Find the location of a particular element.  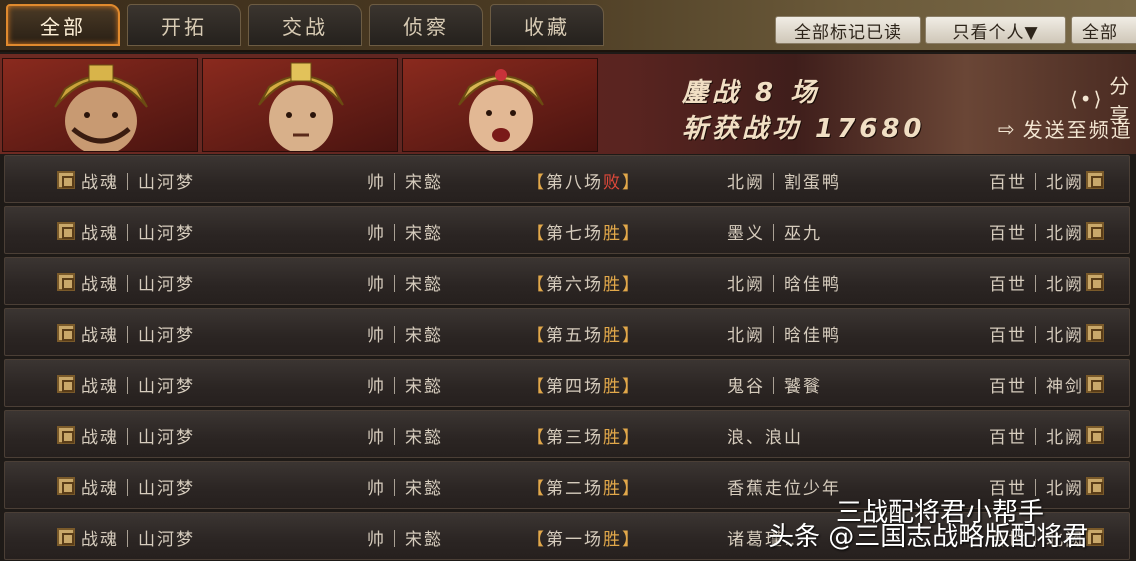

round-name: 第五场 is located at coordinates (574, 335).